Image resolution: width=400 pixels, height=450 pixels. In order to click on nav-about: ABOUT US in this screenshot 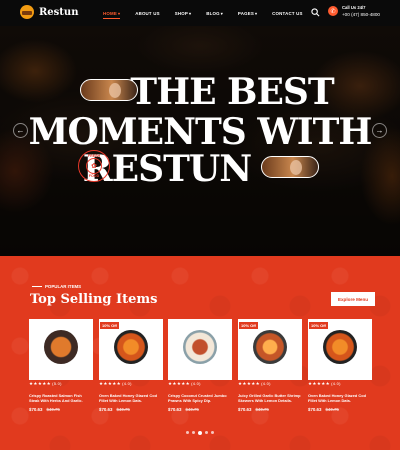, I will do `click(147, 13)`.